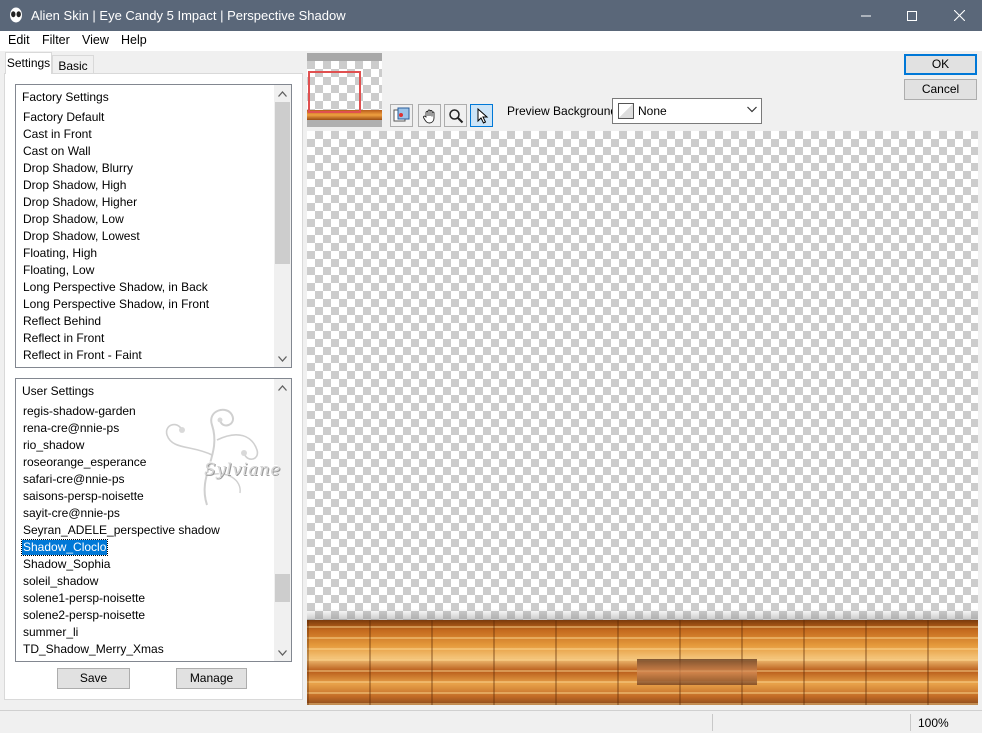 The width and height of the screenshot is (982, 733). I want to click on factory-setting-item: Reflect Behind, so click(62, 321).